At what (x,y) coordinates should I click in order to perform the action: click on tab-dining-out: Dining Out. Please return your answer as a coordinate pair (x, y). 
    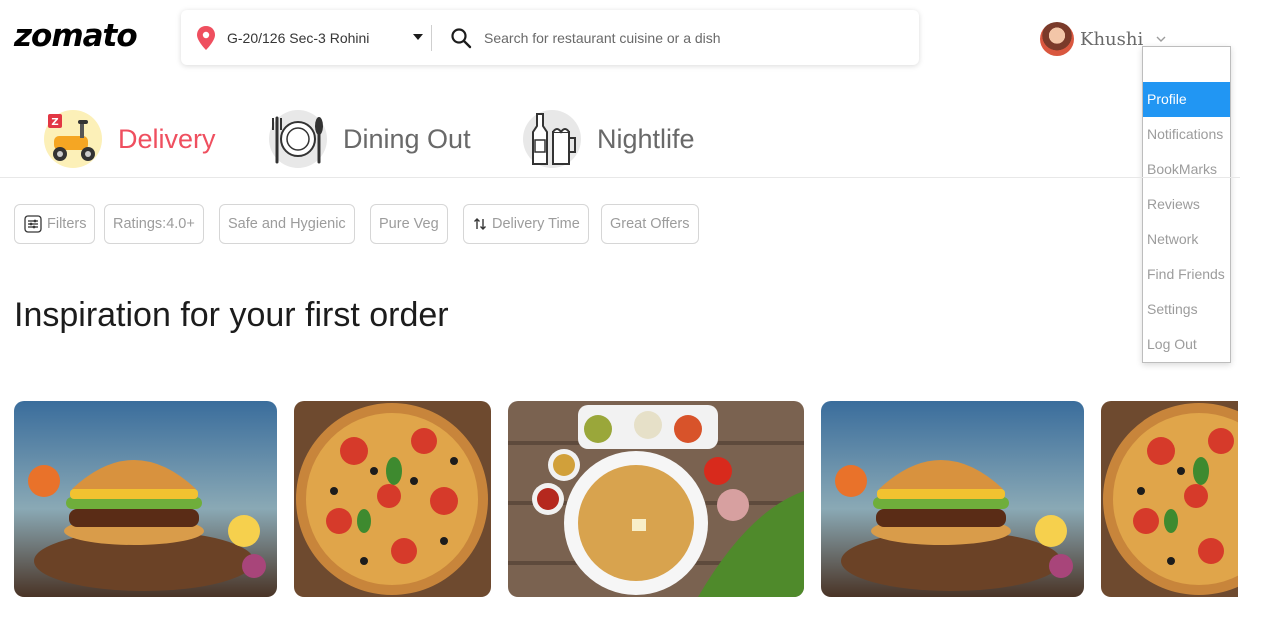
    Looking at the image, I should click on (370, 139).